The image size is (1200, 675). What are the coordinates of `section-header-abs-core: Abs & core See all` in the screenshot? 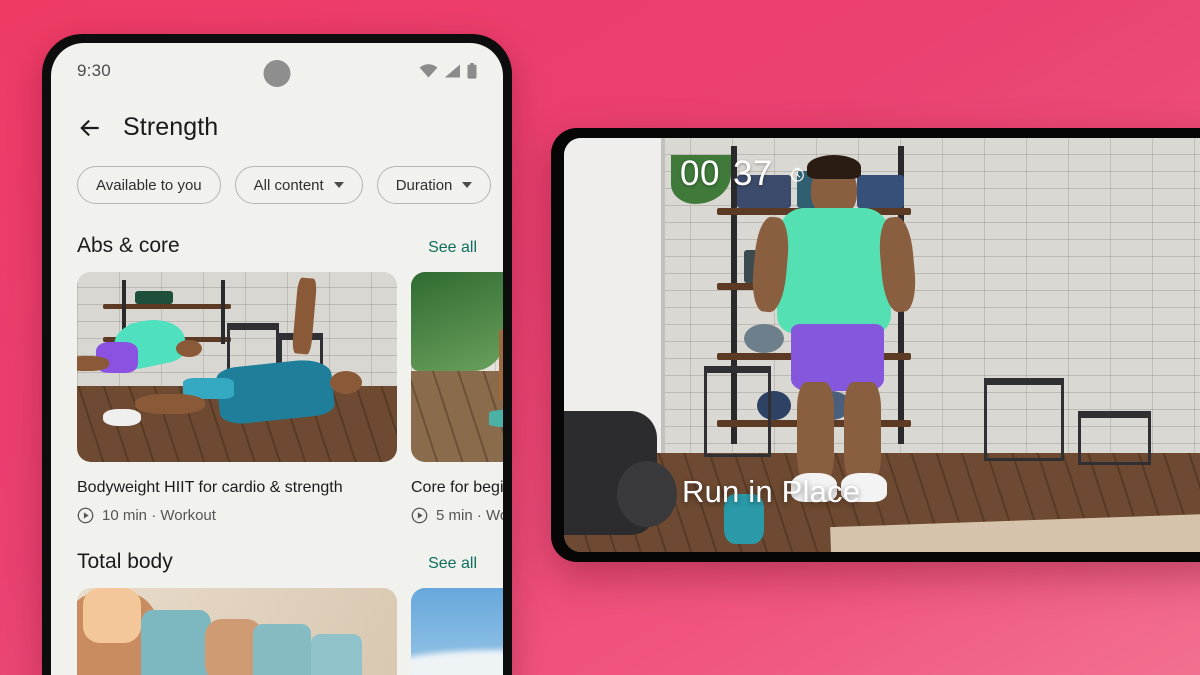 It's located at (277, 240).